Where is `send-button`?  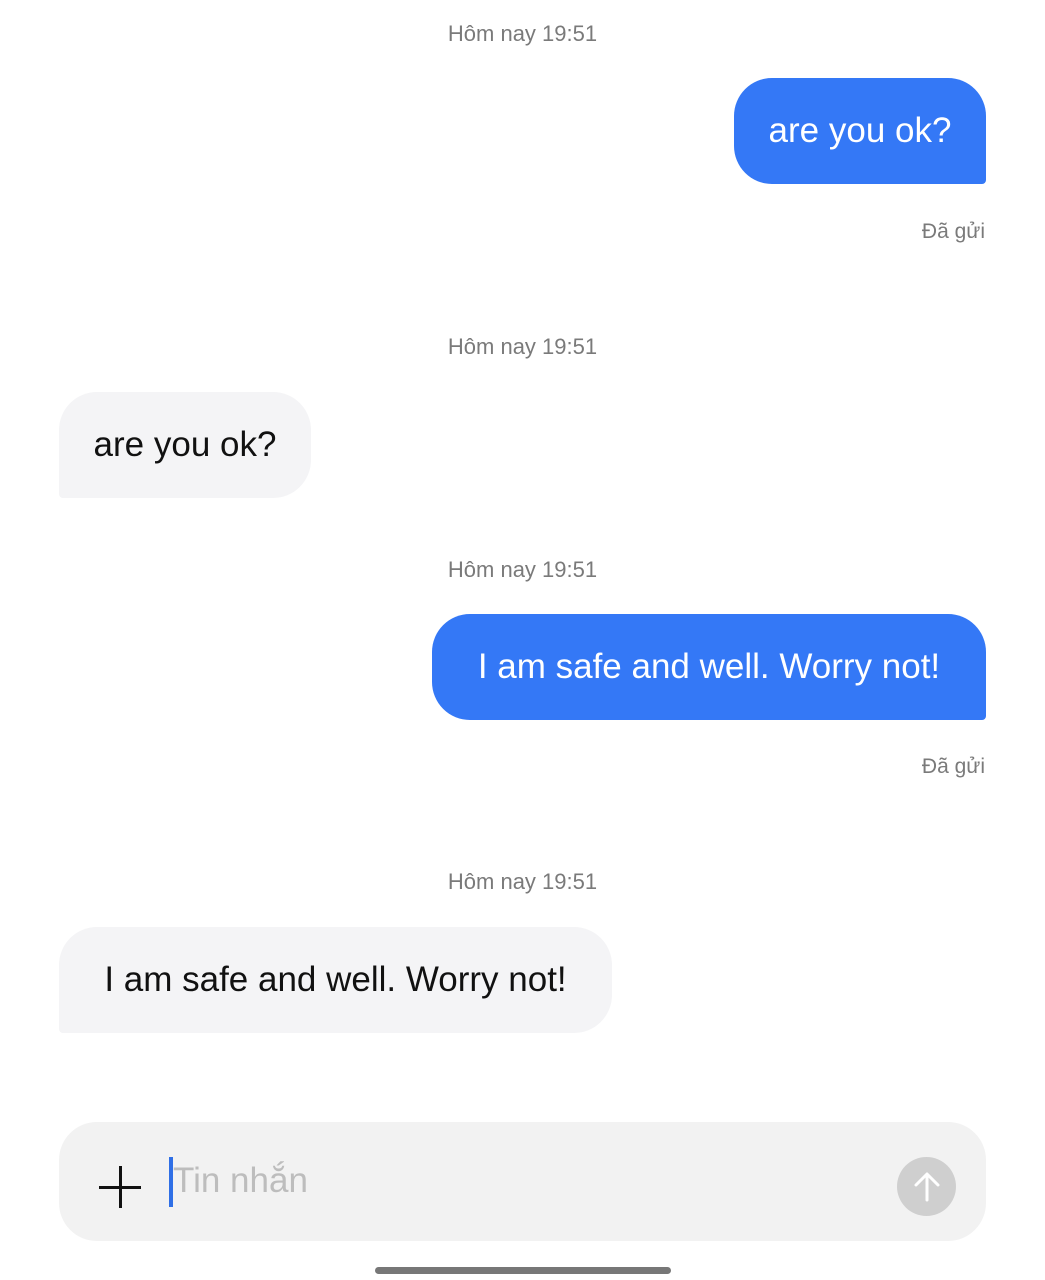
send-button is located at coordinates (926, 1186).